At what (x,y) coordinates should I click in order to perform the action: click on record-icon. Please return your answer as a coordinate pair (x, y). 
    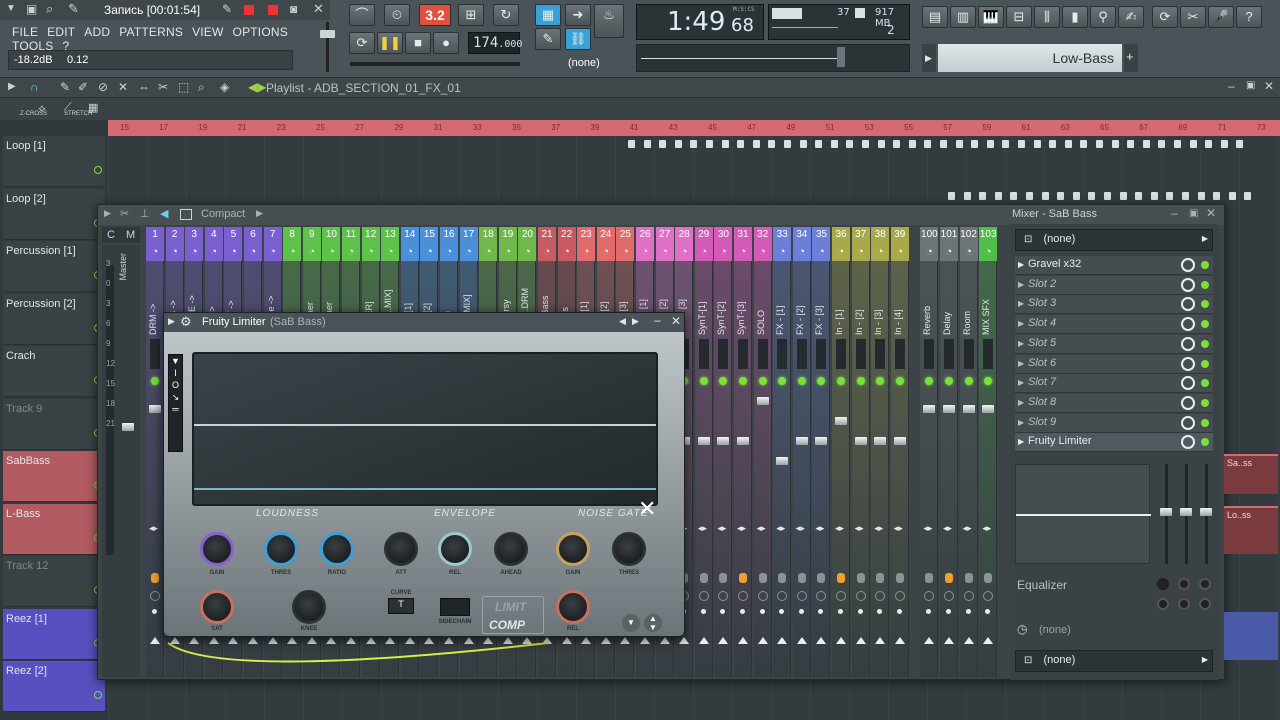
    Looking at the image, I should click on (249, 10).